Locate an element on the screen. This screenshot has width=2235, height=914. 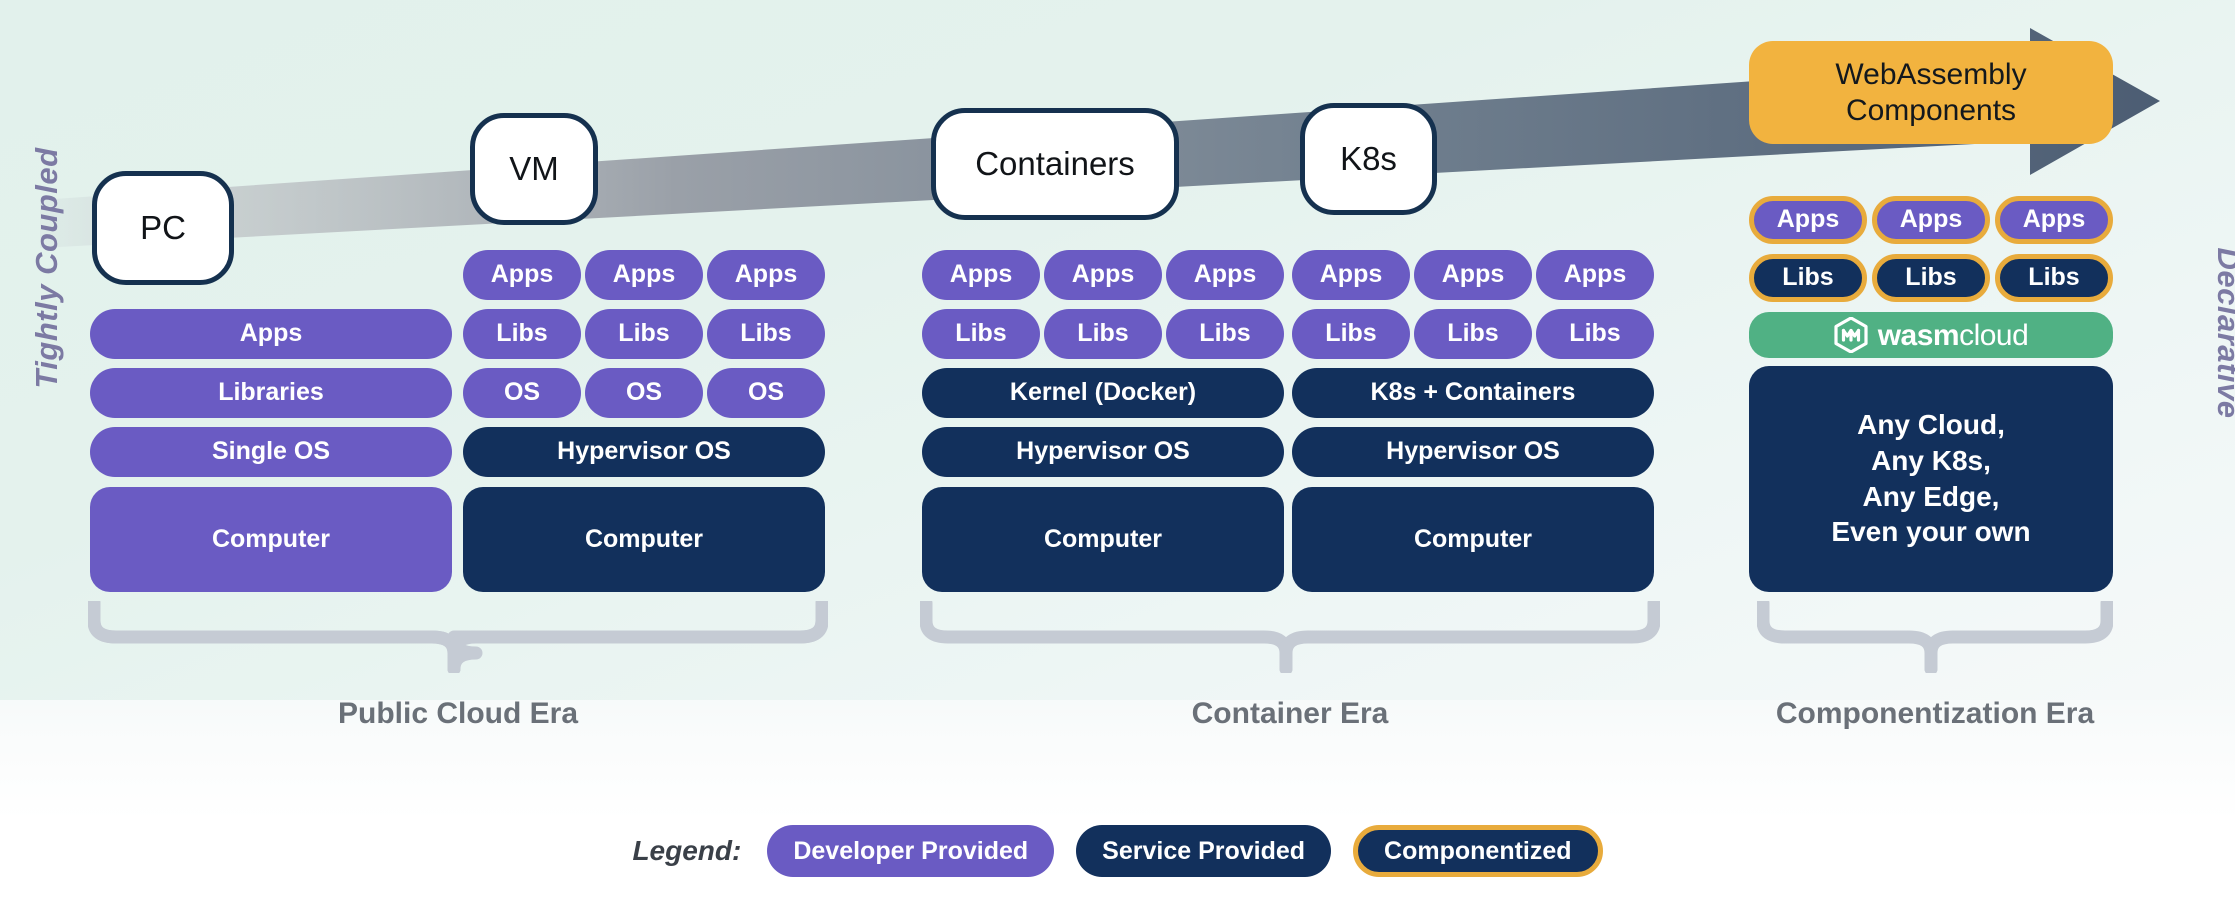
containers-shared-hypervisor-os: Hypervisor OS is located at coordinates (1103, 452).